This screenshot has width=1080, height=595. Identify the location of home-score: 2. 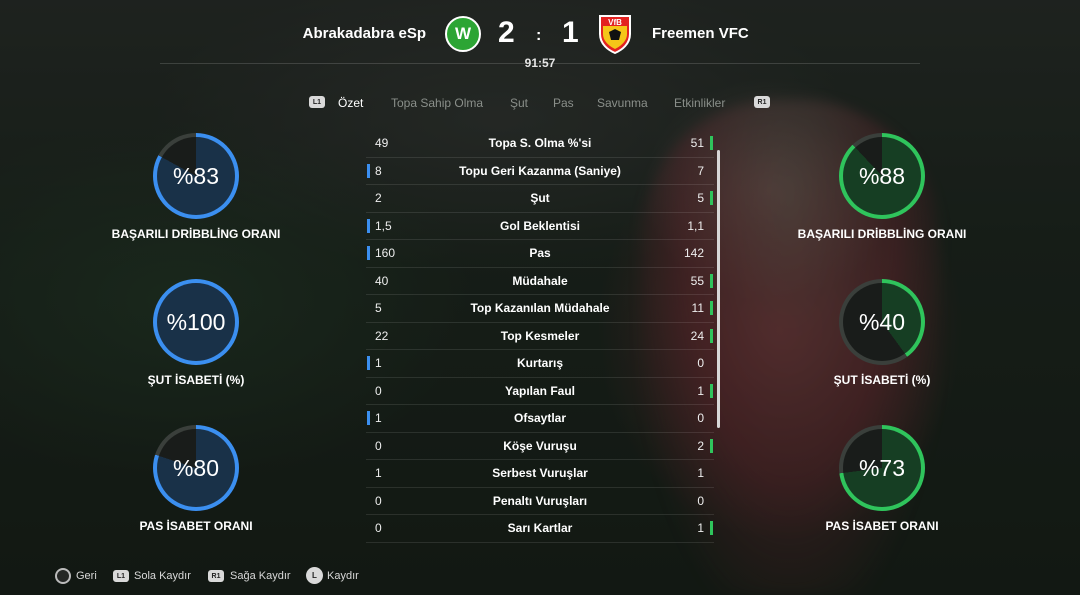
(506, 32).